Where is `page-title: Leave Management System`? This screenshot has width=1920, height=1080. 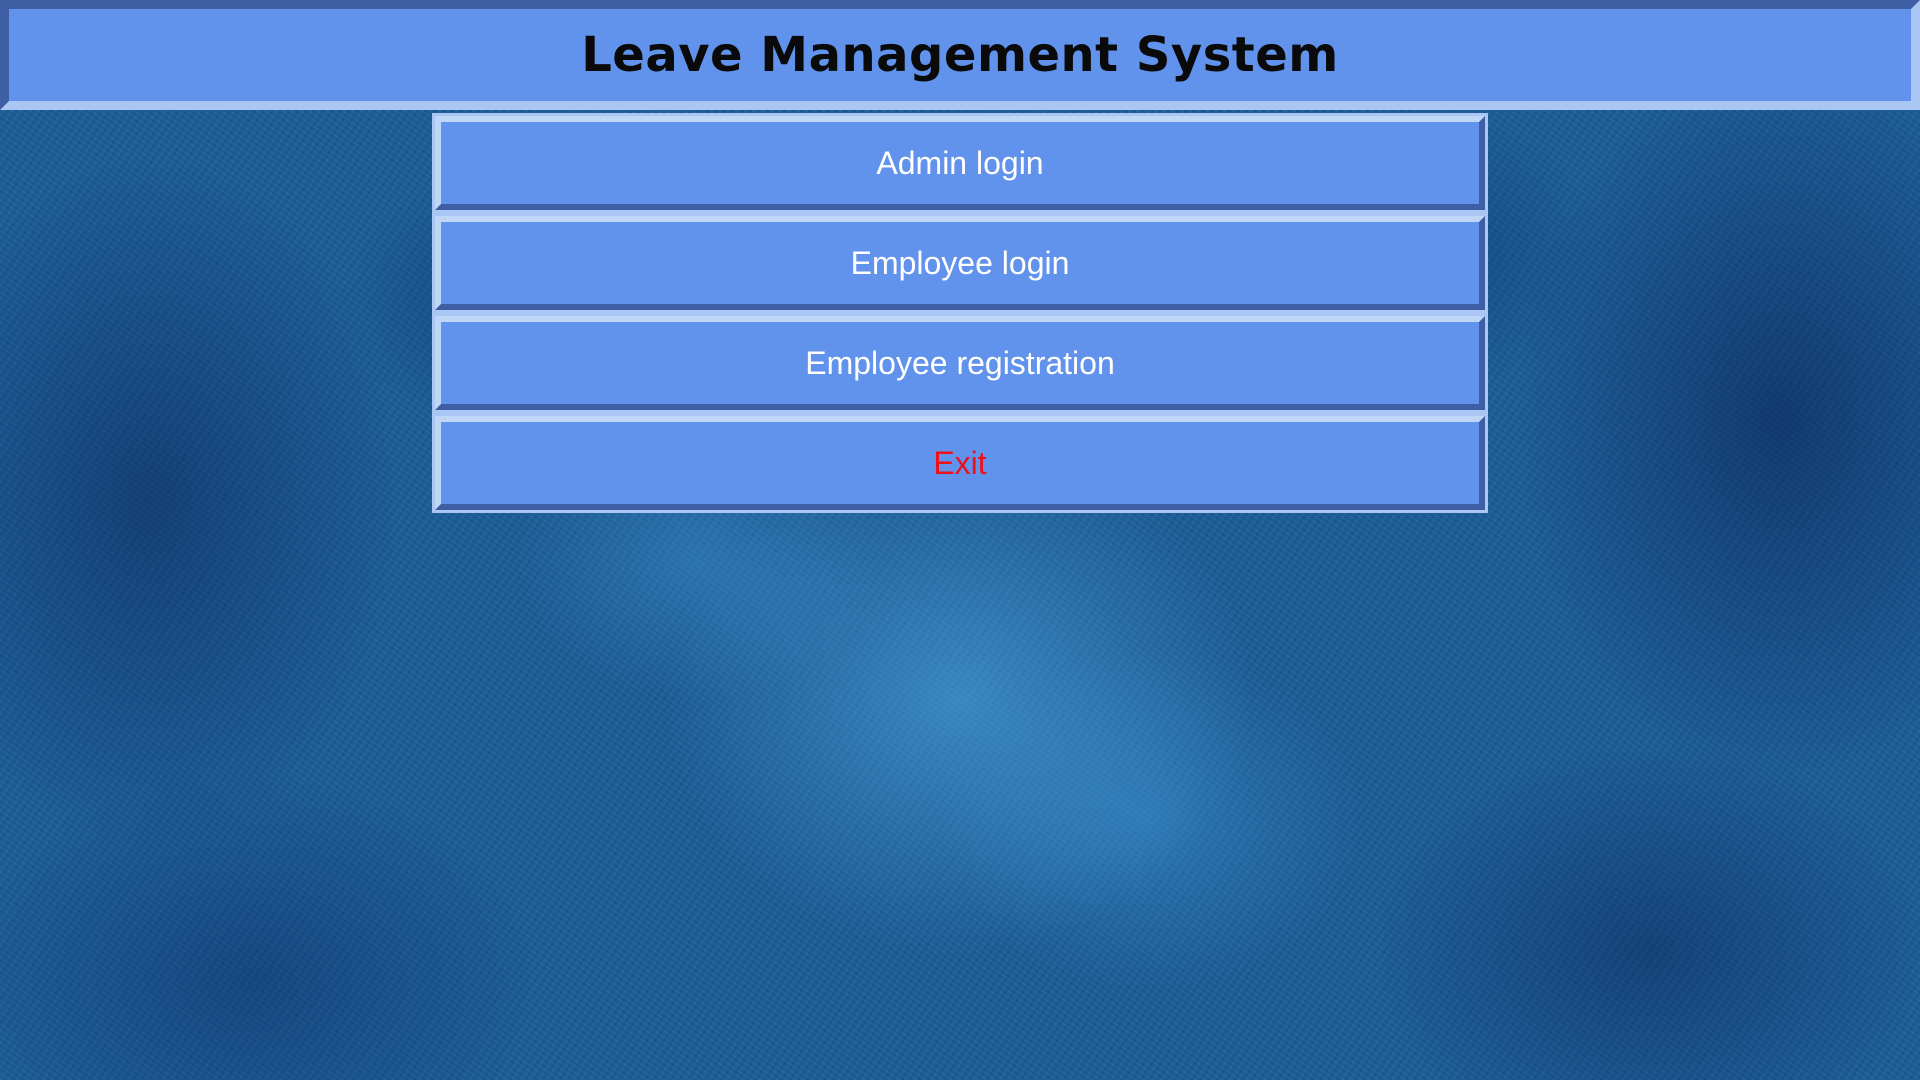 page-title: Leave Management System is located at coordinates (960, 55).